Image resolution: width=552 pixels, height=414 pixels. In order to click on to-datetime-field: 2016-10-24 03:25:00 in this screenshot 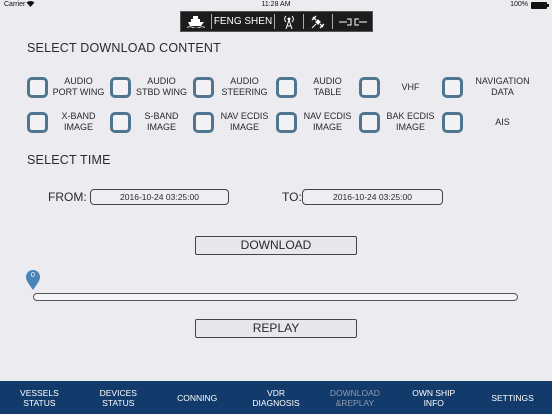, I will do `click(372, 197)`.